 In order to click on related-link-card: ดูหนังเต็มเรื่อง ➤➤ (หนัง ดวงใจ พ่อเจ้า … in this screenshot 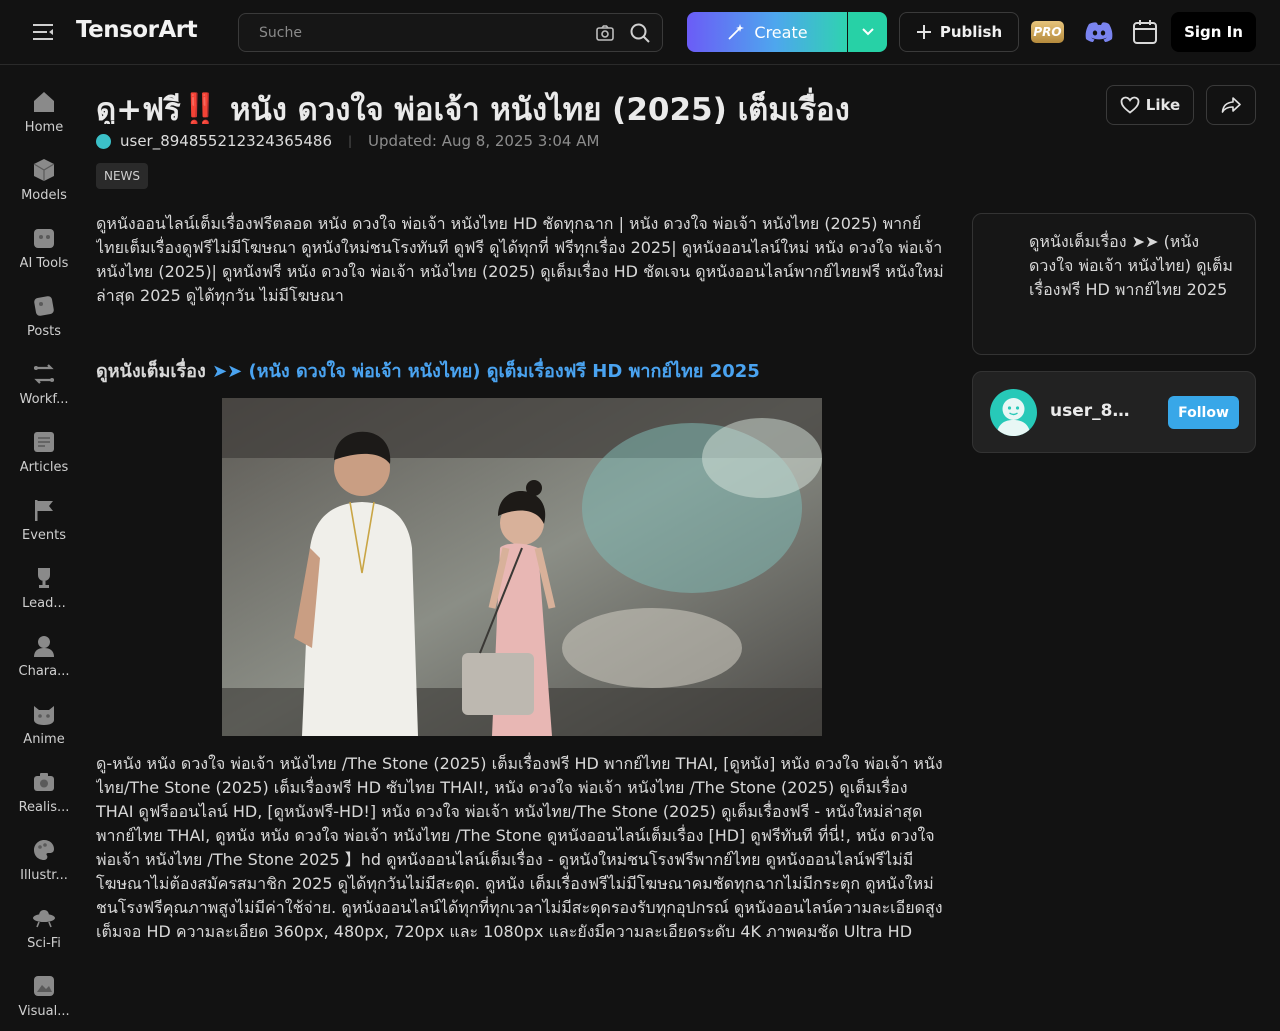, I will do `click(1114, 284)`.